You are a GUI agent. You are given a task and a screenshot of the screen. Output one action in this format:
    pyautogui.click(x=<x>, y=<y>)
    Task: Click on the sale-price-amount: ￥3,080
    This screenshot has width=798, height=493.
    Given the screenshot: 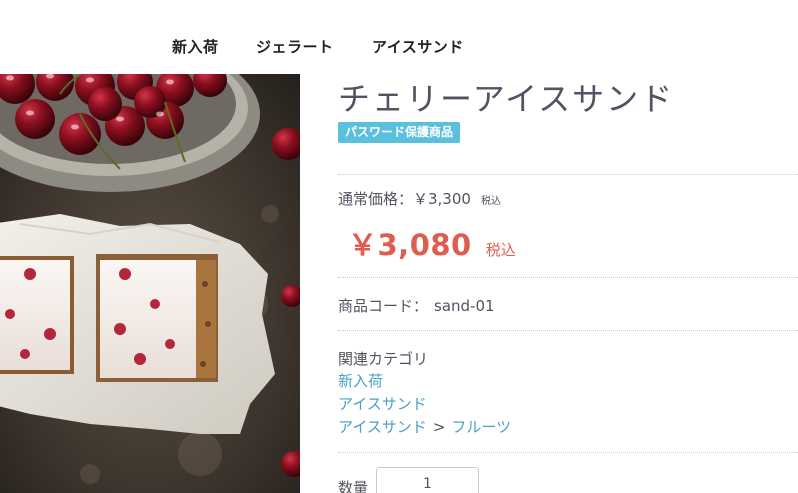 What is the action you would take?
    pyautogui.click(x=410, y=245)
    